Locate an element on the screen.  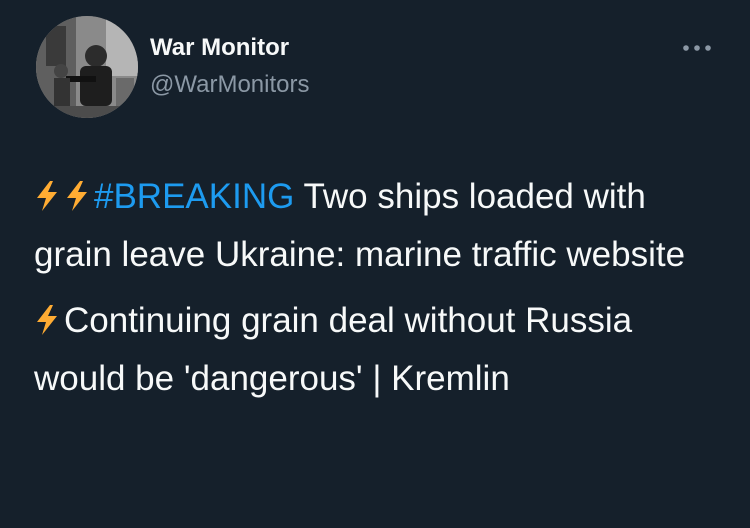
avatar-photo is located at coordinates (87, 67).